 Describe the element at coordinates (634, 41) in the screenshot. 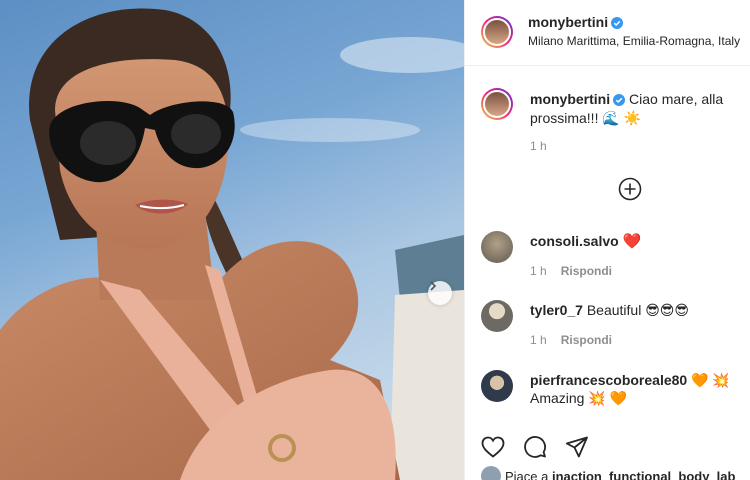

I see `post-location: Milano Marittima, Emilia-Romagna, Italy` at that location.